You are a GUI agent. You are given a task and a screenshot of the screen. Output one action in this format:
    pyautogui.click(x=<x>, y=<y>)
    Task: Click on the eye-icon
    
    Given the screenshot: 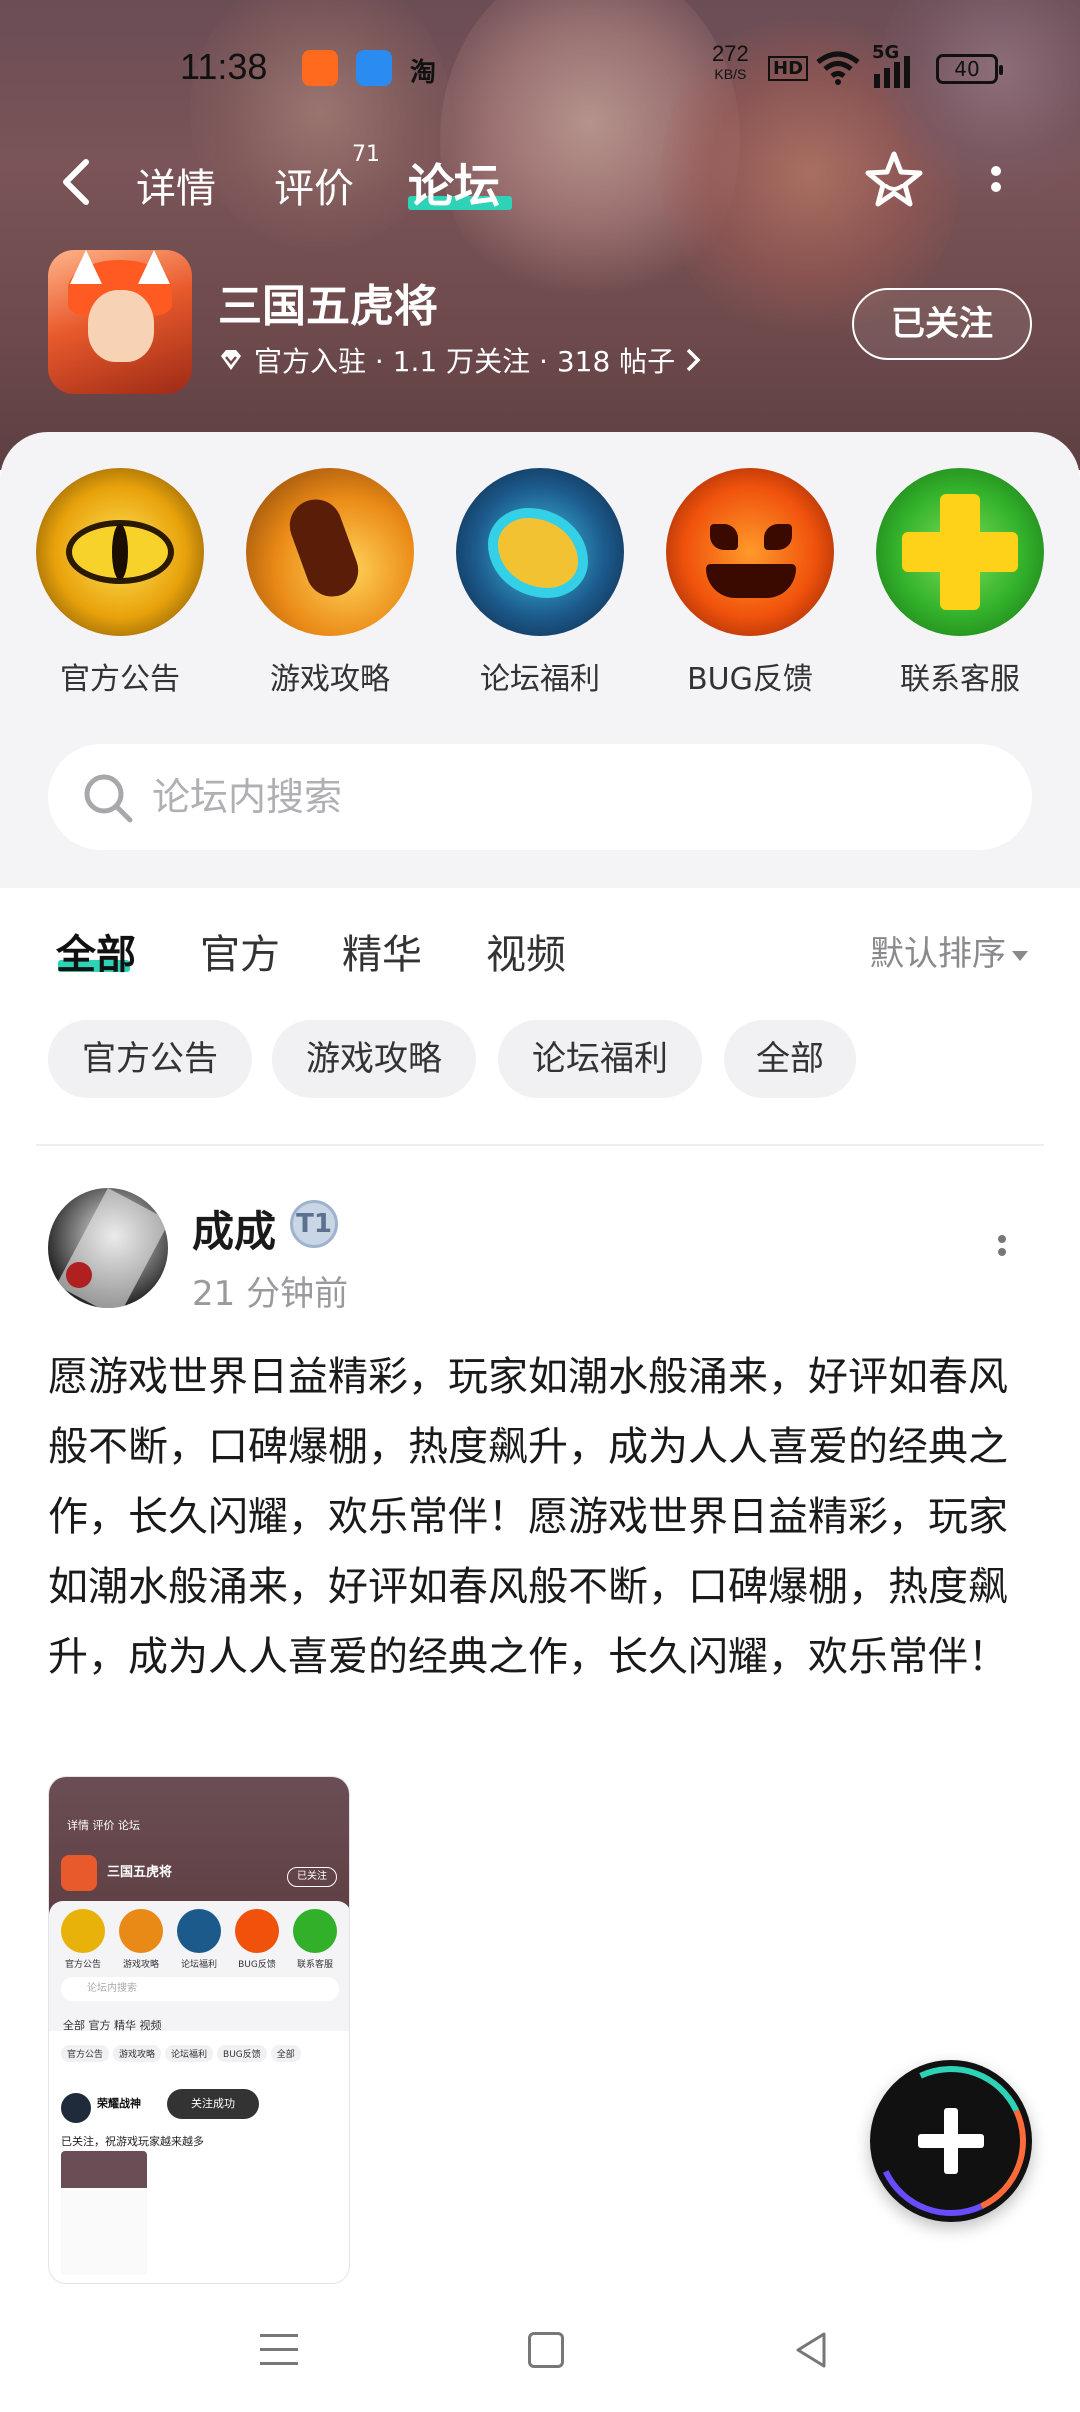 What is the action you would take?
    pyautogui.click(x=120, y=552)
    